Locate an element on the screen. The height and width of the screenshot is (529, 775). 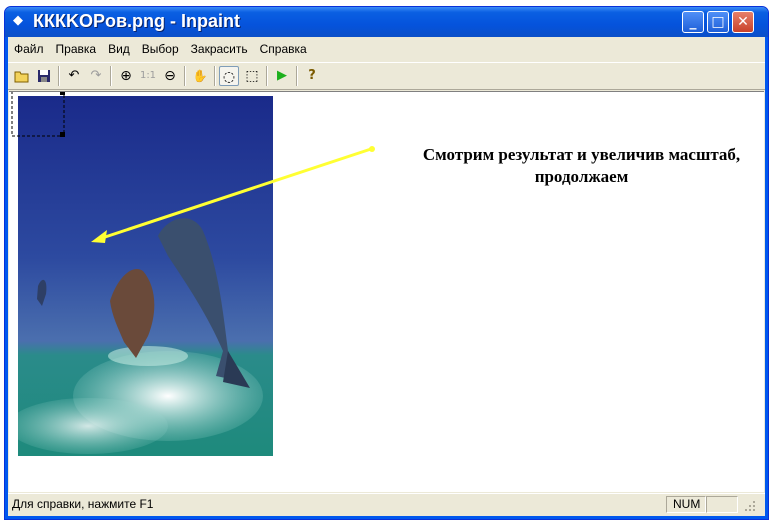
menu-edit: Правка is located at coordinates (76, 50).